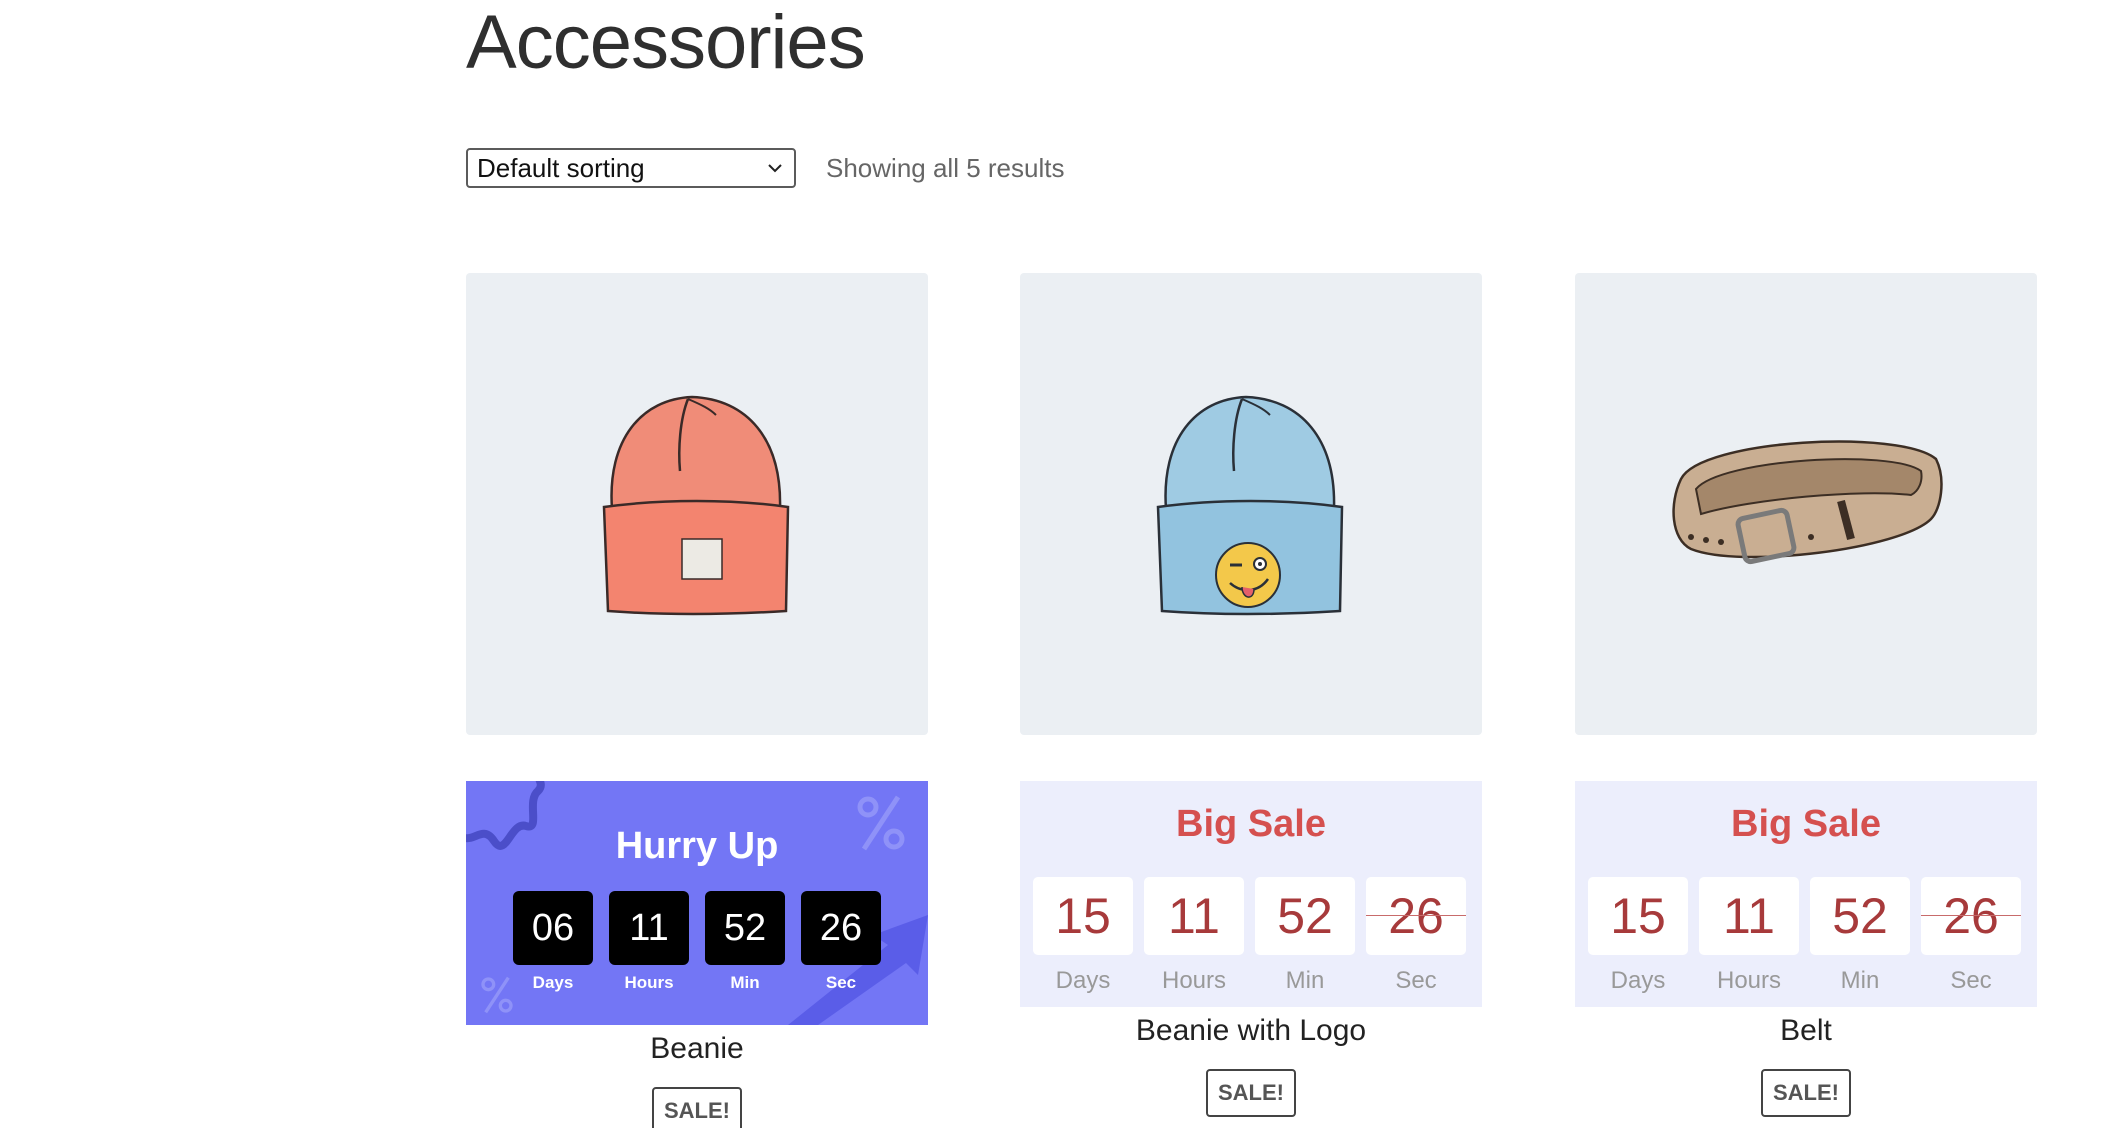 This screenshot has height=1128, width=2106. I want to click on blue-beanie-with-logo-icon, so click(1250, 505).